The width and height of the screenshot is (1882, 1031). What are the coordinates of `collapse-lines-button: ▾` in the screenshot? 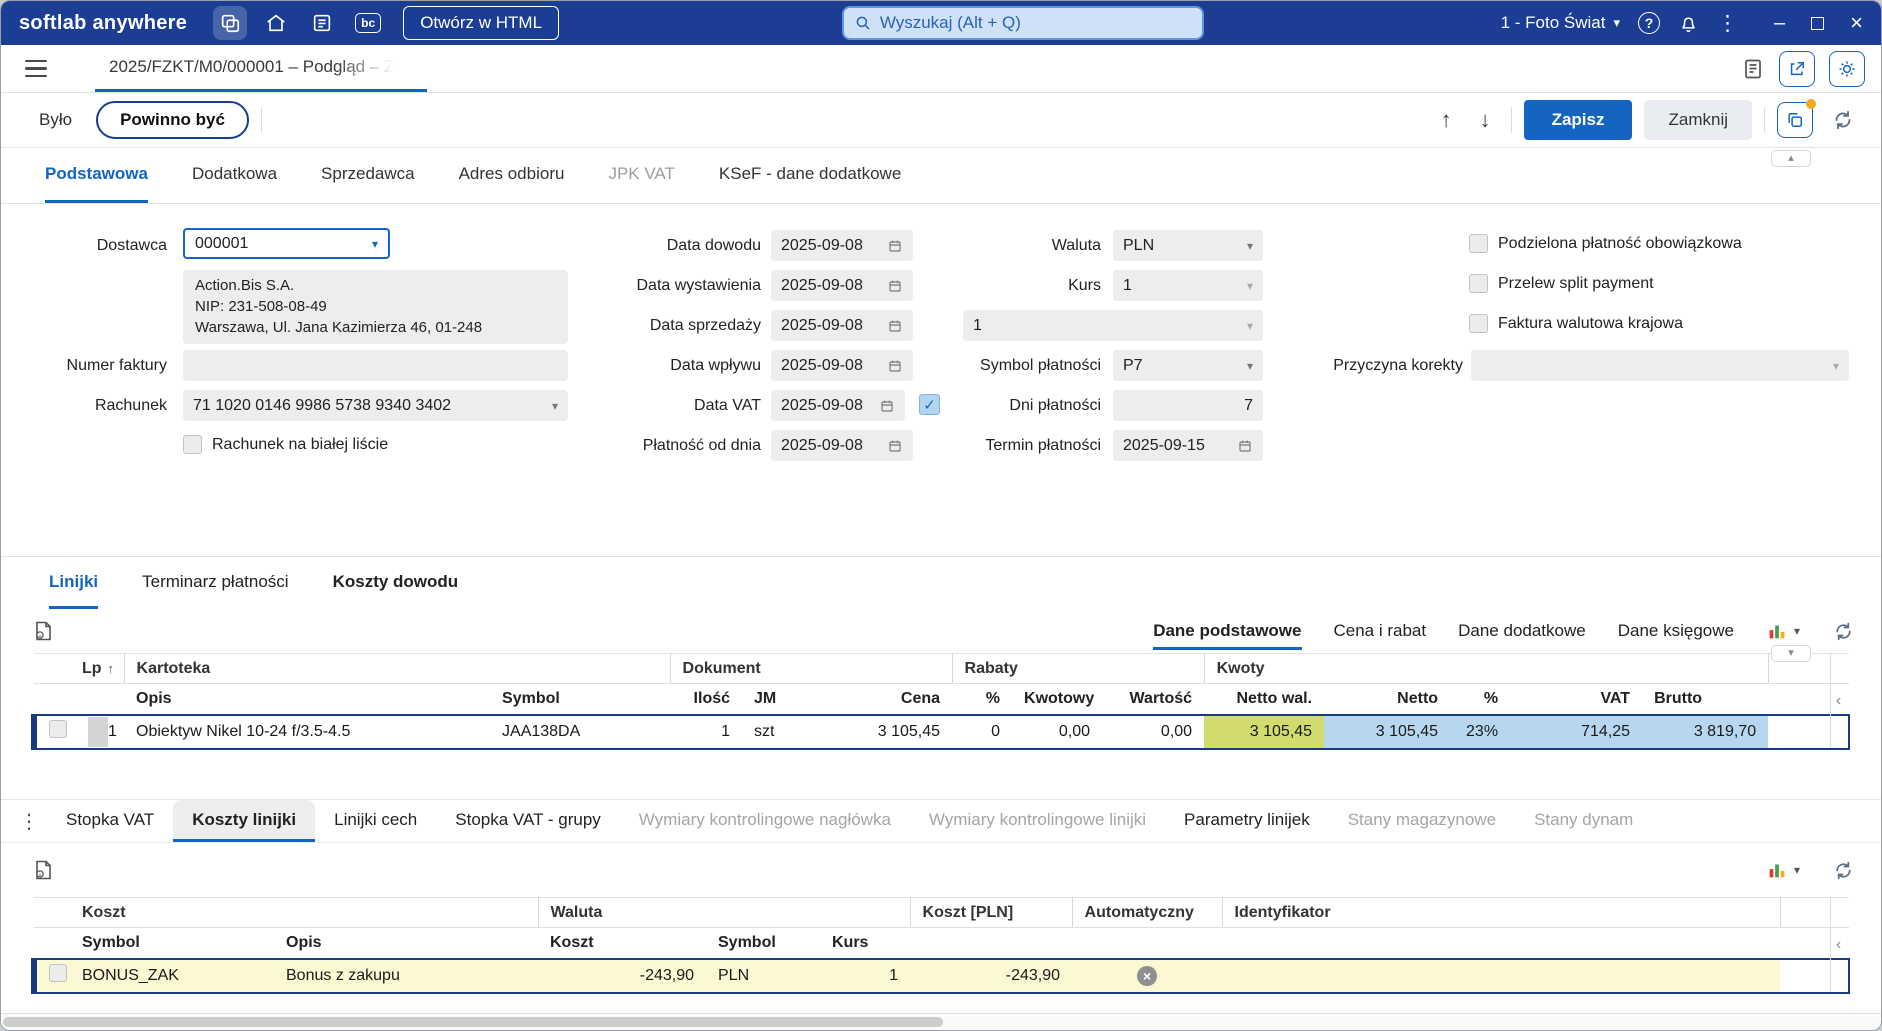 It's located at (1791, 653).